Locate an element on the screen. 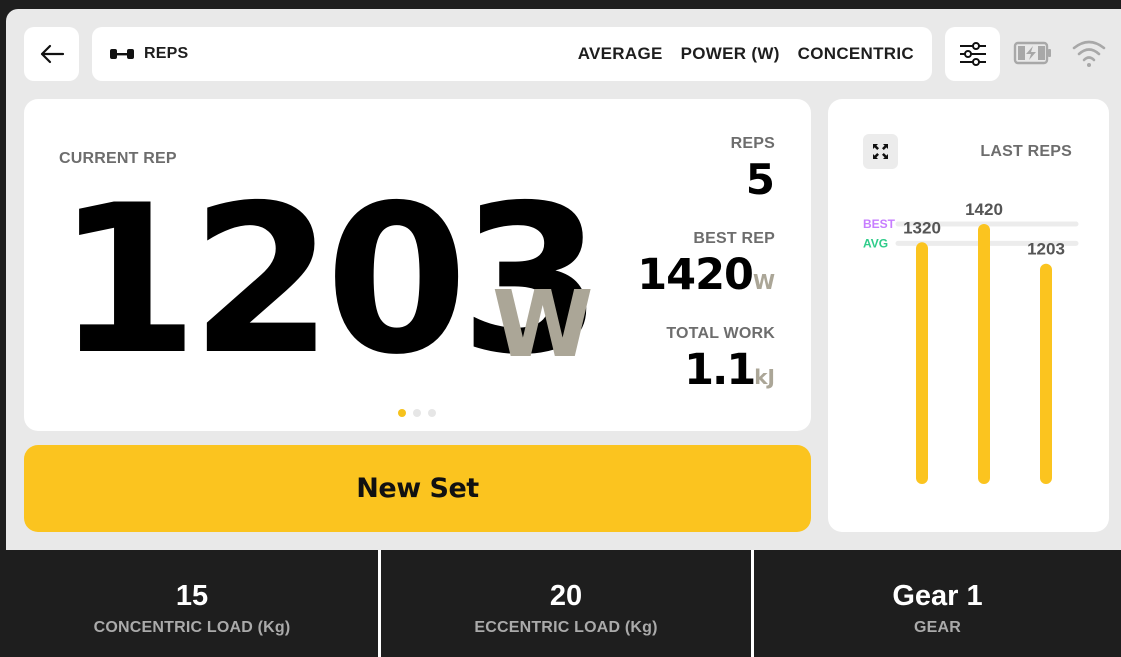 The image size is (1121, 657). eccentric-load-panel: 20 ECCENTRIC LOAD (Kg) is located at coordinates (566, 603).